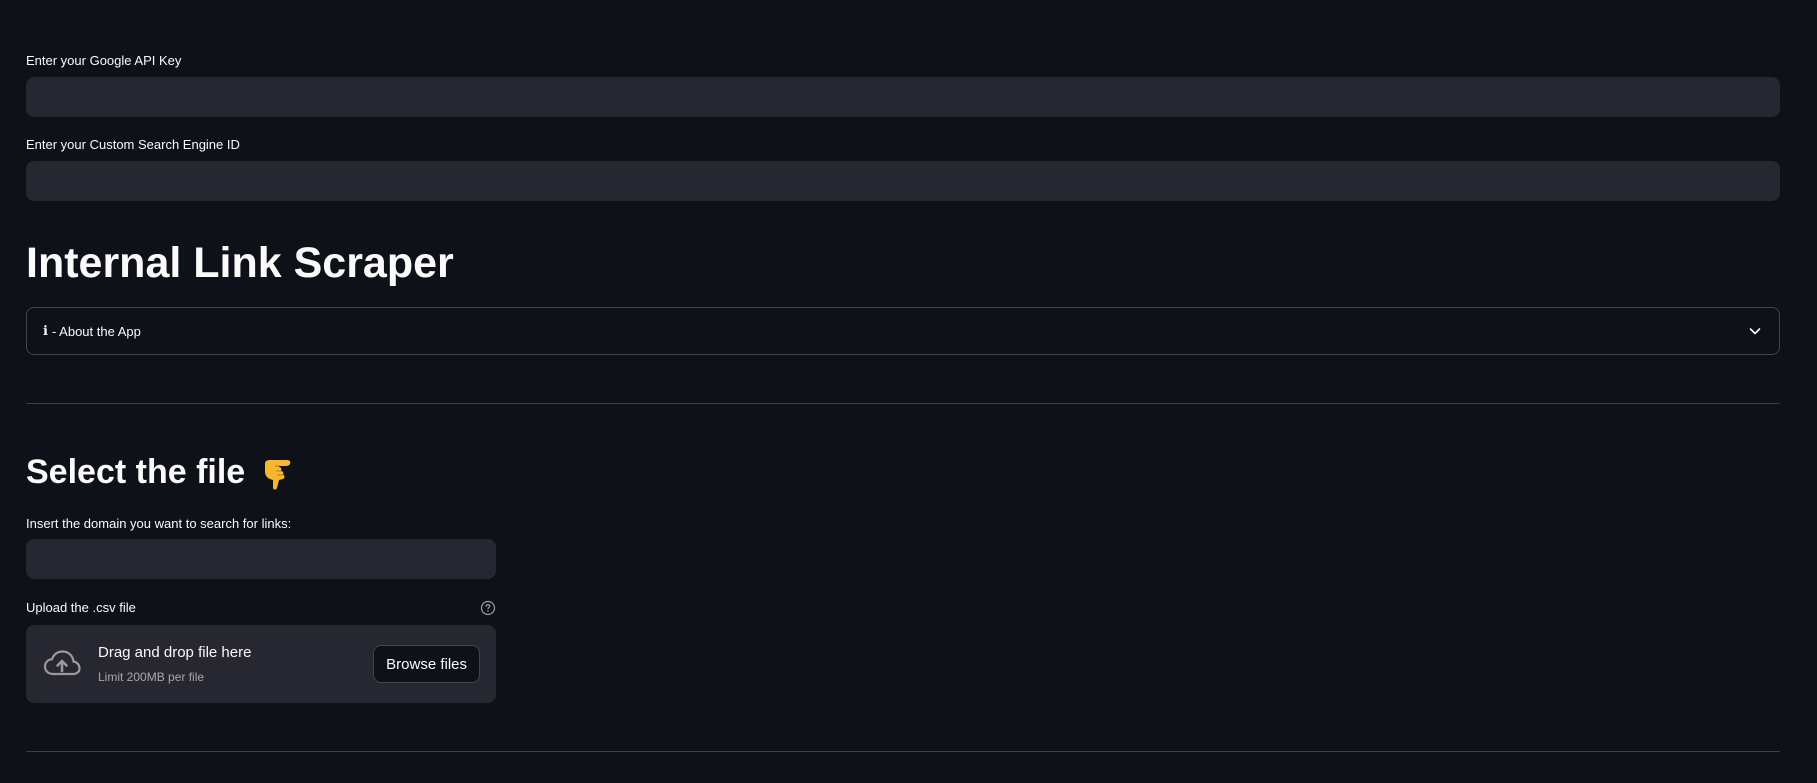 Image resolution: width=1817 pixels, height=783 pixels. Describe the element at coordinates (1755, 331) in the screenshot. I see `chevron-down-icon` at that location.